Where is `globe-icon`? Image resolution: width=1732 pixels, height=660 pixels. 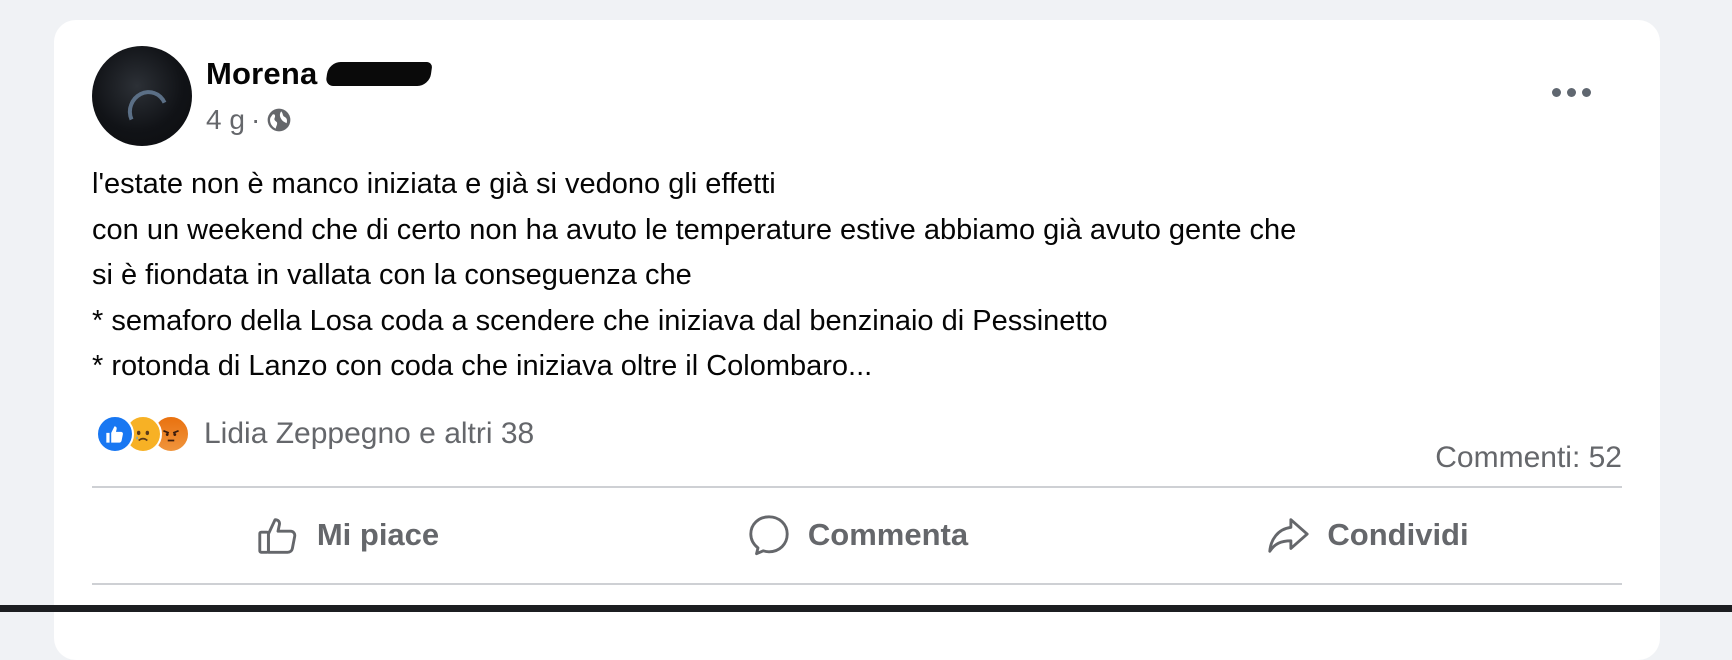 globe-icon is located at coordinates (279, 120).